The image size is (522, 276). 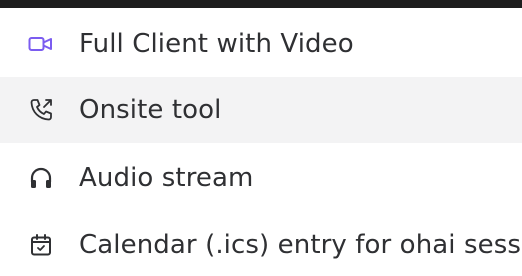 I want to click on menu-item-label: Calendar (.ics) entry for ohai sess, so click(x=300, y=245).